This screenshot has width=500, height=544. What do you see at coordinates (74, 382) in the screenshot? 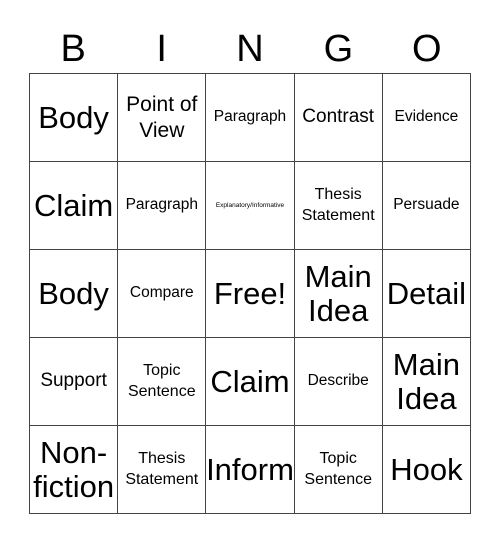
I see `bingo-cell: Support` at bounding box center [74, 382].